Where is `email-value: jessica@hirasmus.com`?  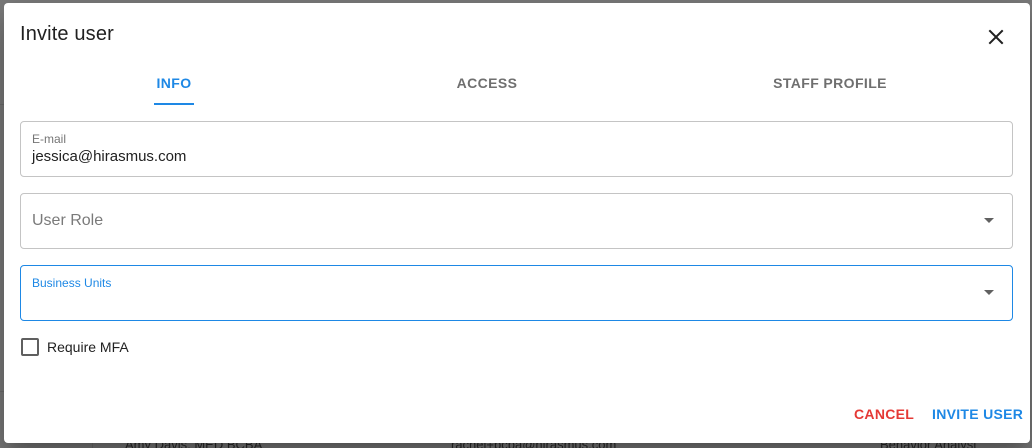
email-value: jessica@hirasmus.com is located at coordinates (109, 156).